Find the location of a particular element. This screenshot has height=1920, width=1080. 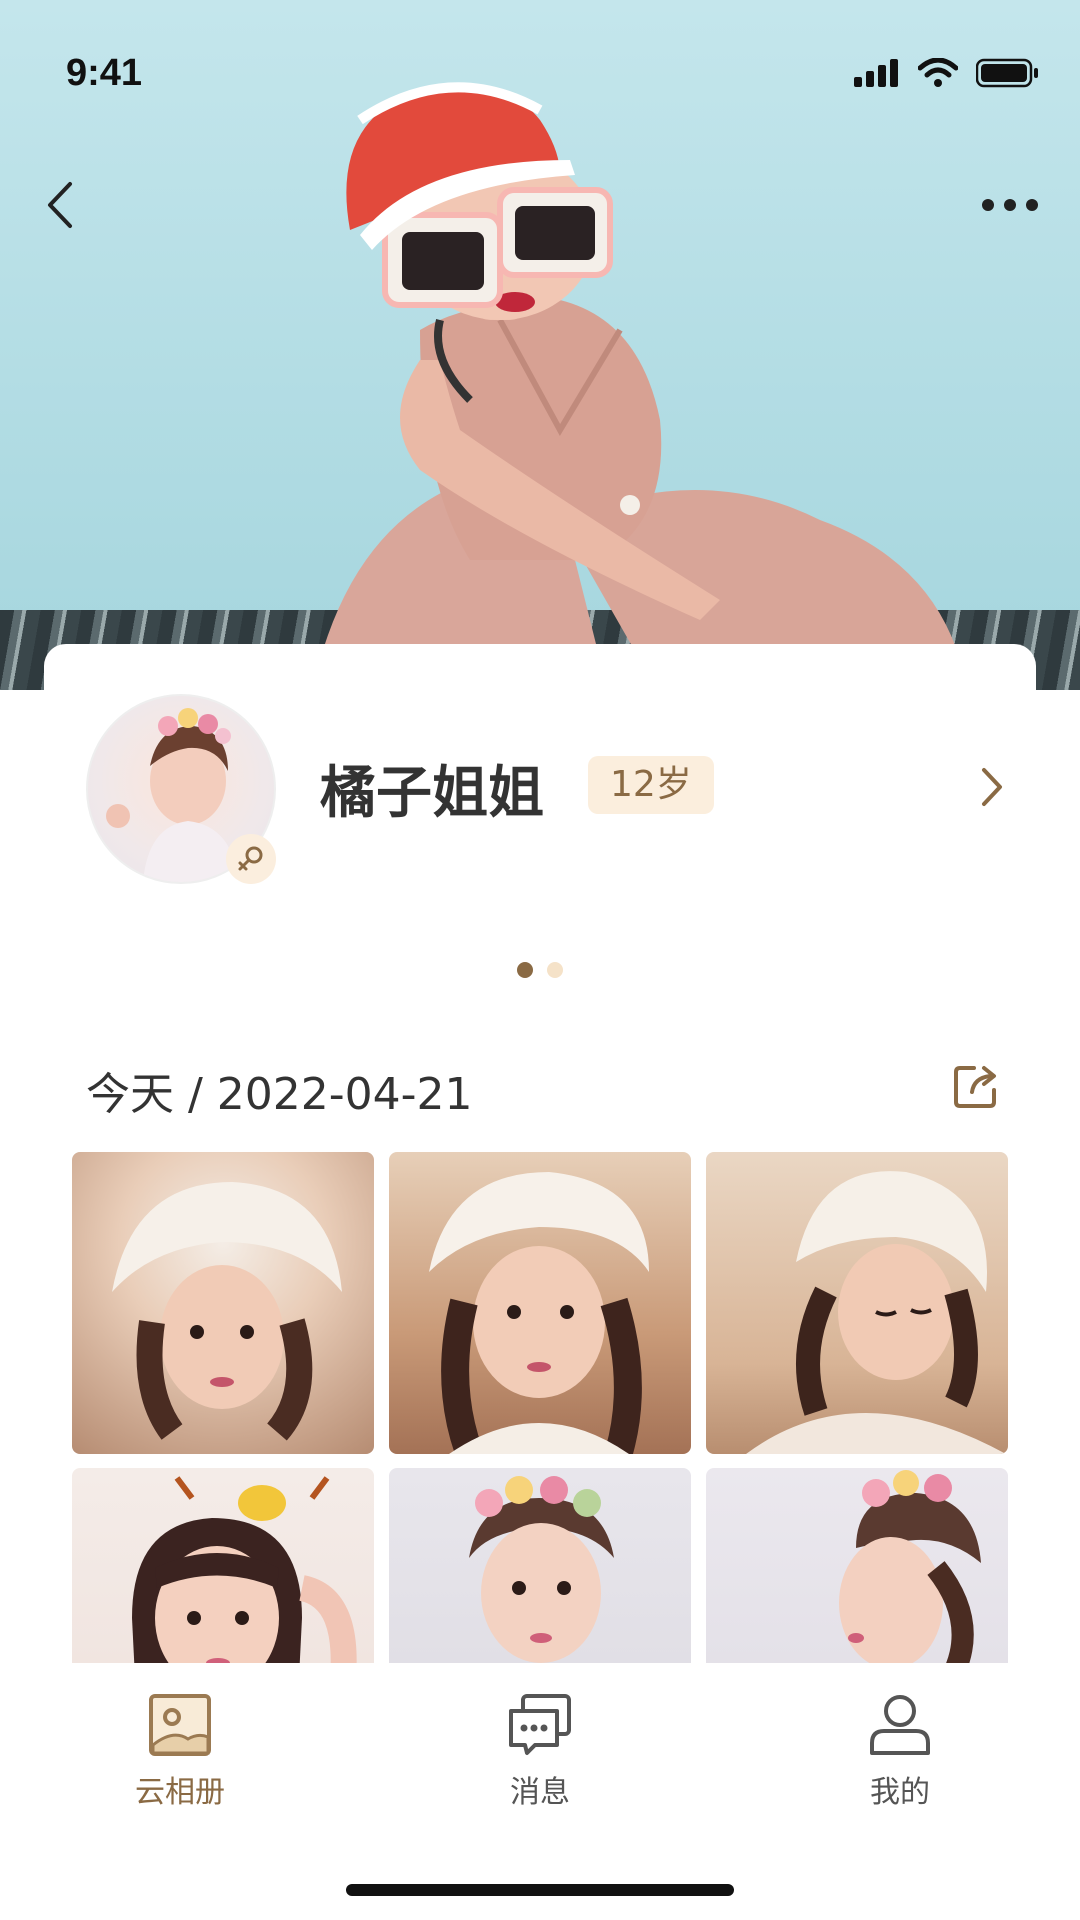

tab-label: 消息 is located at coordinates (540, 1792).